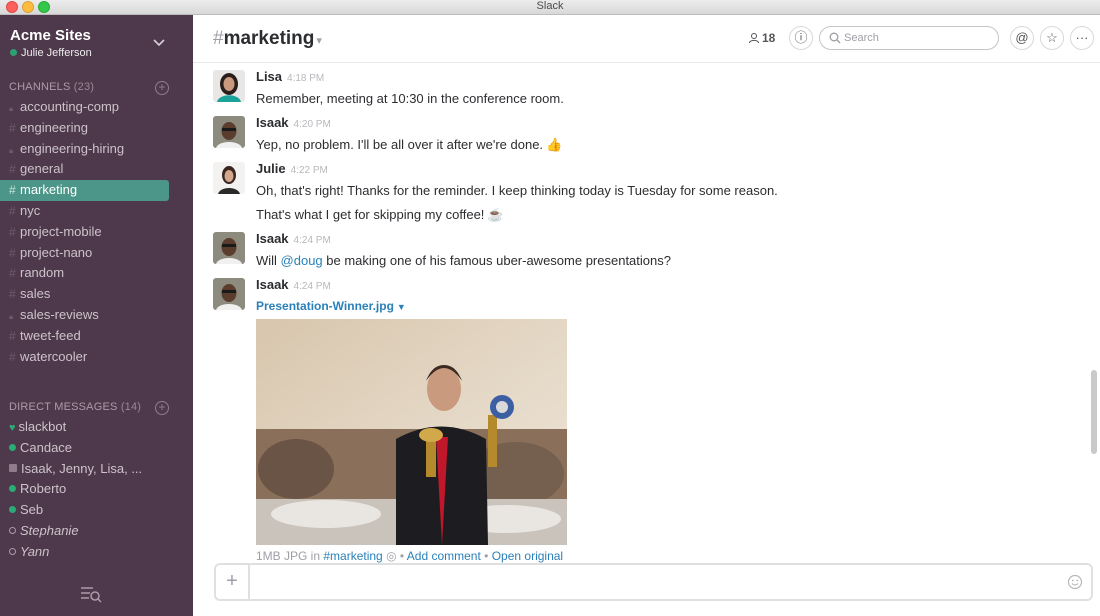 The width and height of the screenshot is (1100, 616). What do you see at coordinates (49, 190) in the screenshot?
I see `sidebar-channel-label: marketing` at bounding box center [49, 190].